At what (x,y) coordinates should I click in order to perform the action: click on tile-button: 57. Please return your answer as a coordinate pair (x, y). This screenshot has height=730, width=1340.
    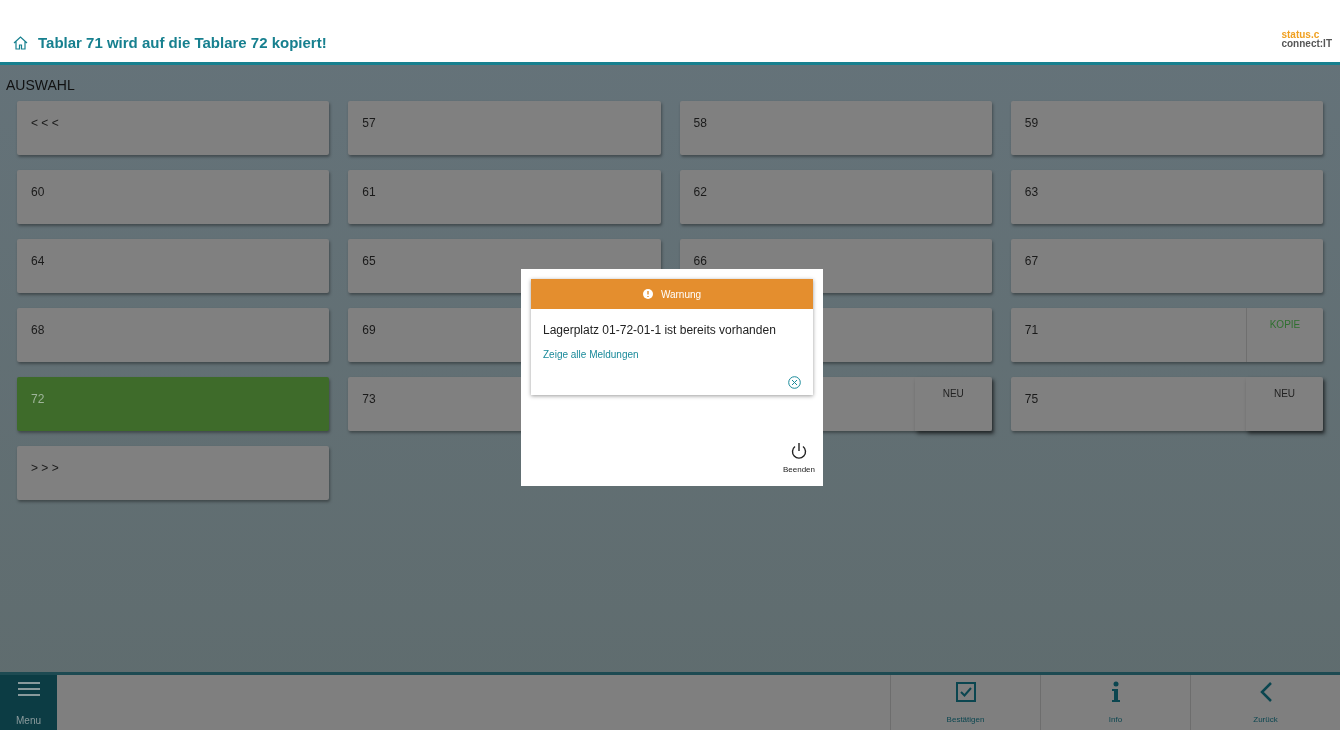
    Looking at the image, I should click on (504, 128).